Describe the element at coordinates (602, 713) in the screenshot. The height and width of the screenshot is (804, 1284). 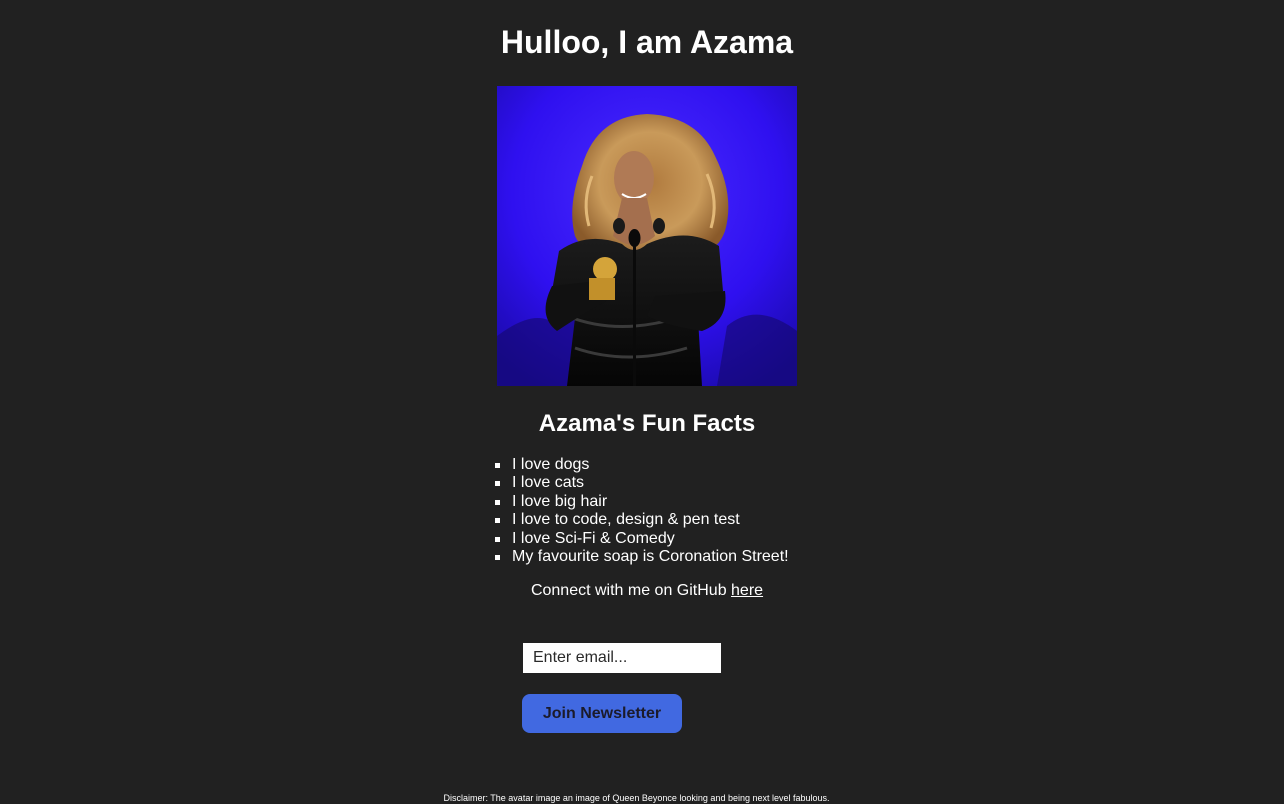
I see `join-newsletter-button: Join Newsletter` at that location.